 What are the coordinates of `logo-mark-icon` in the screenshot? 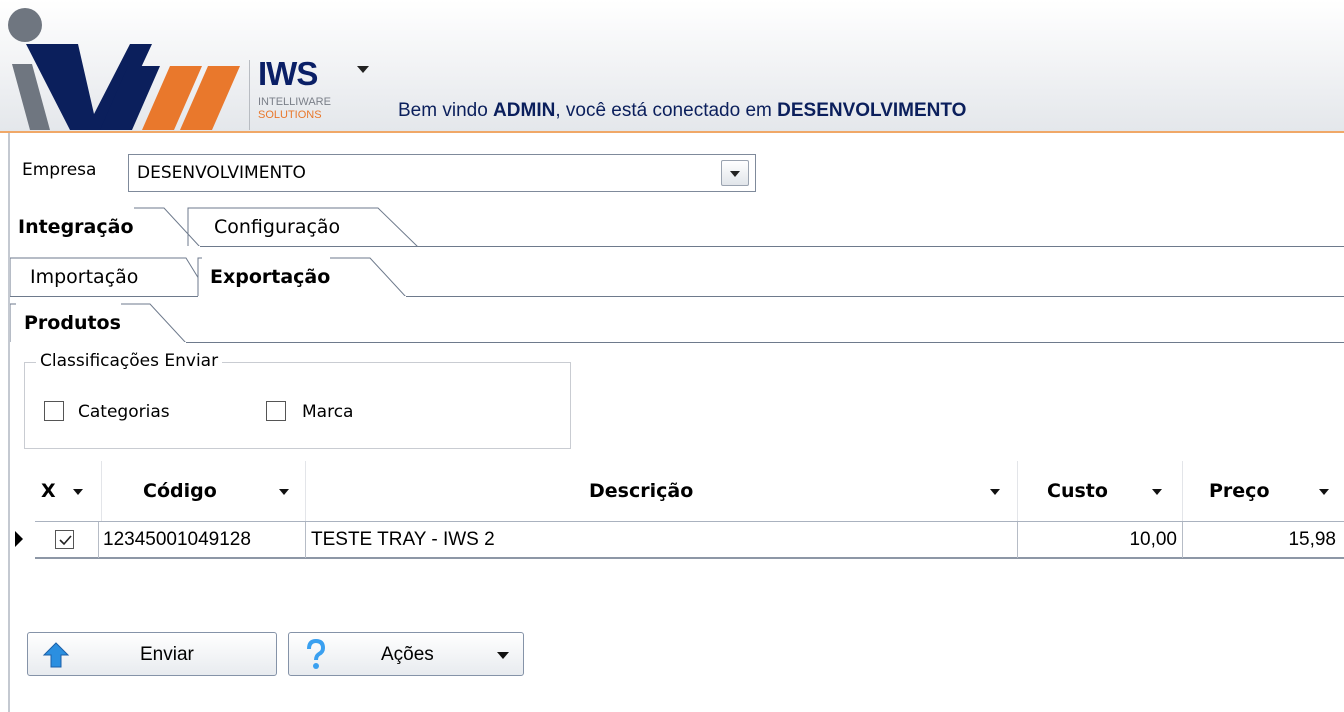 It's located at (126, 87).